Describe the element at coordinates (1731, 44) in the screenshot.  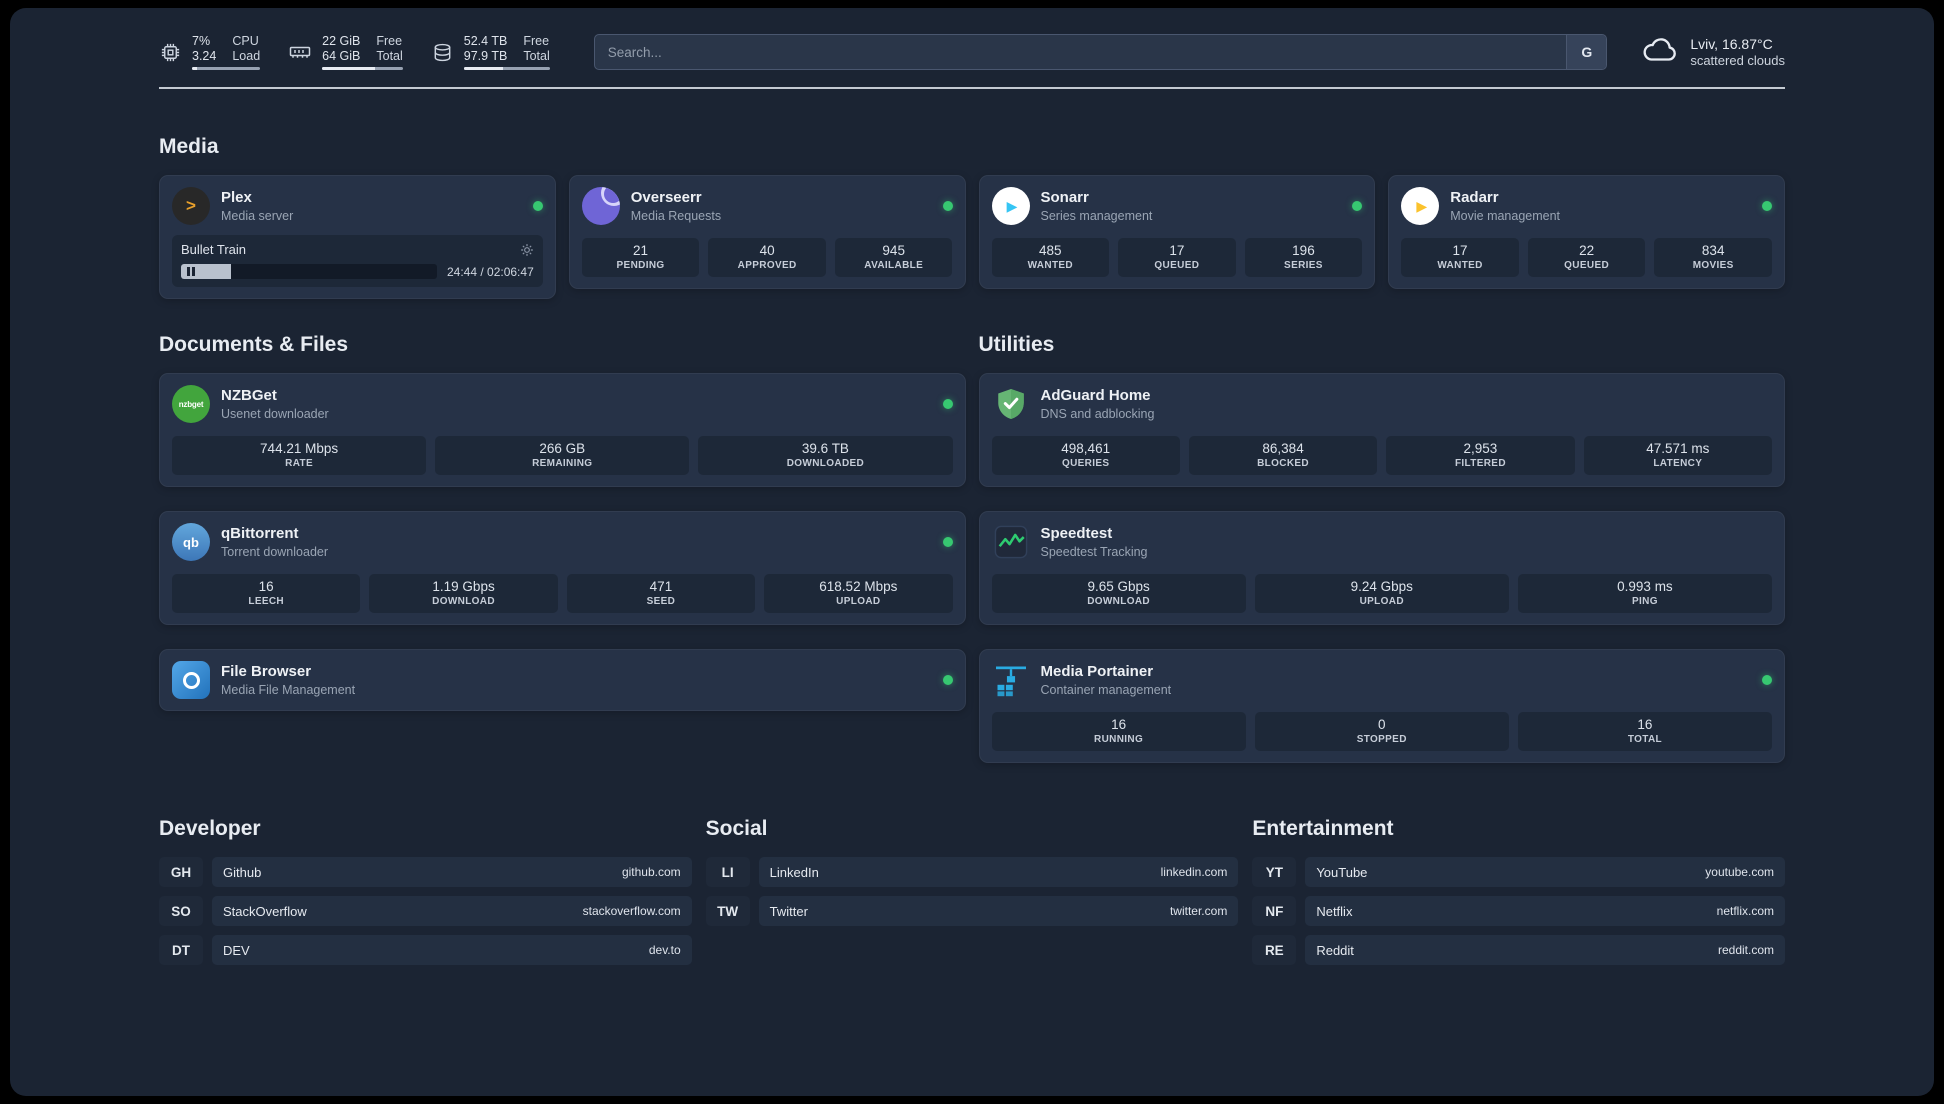
I see `weather-location: Lviv, 16.87°C` at that location.